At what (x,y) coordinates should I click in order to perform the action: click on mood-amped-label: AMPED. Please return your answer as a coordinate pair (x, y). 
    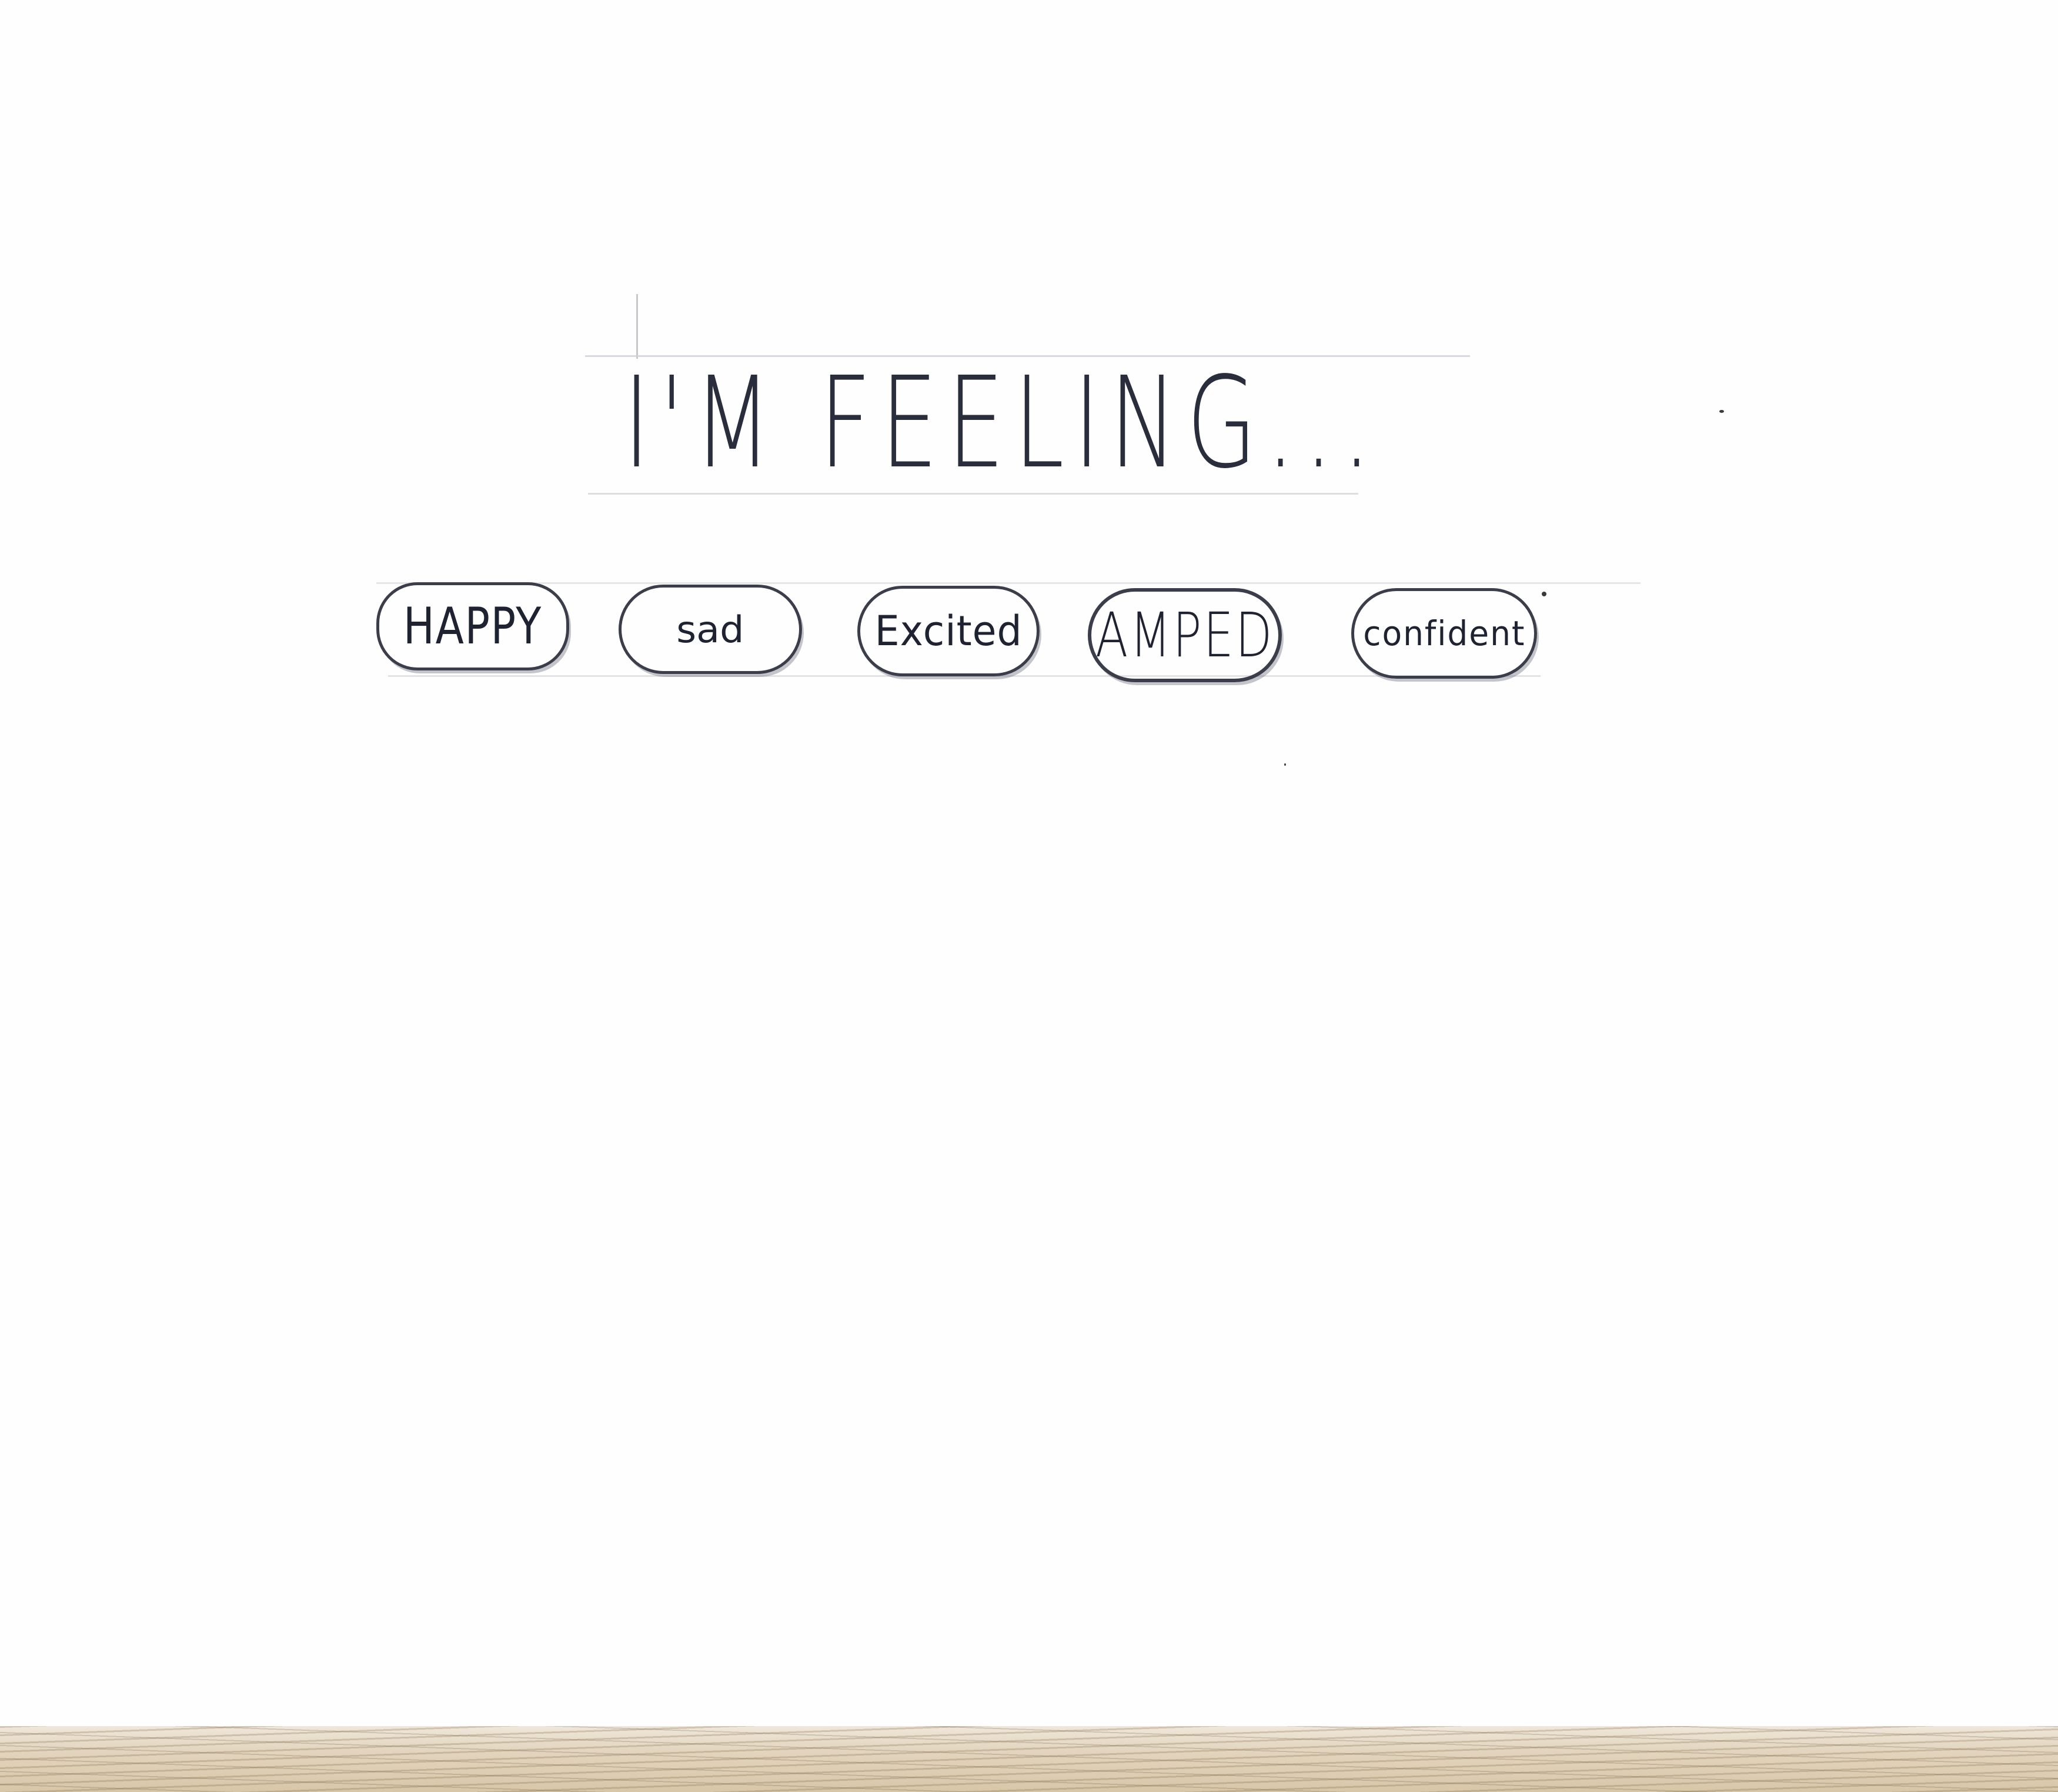
    Looking at the image, I should click on (1184, 635).